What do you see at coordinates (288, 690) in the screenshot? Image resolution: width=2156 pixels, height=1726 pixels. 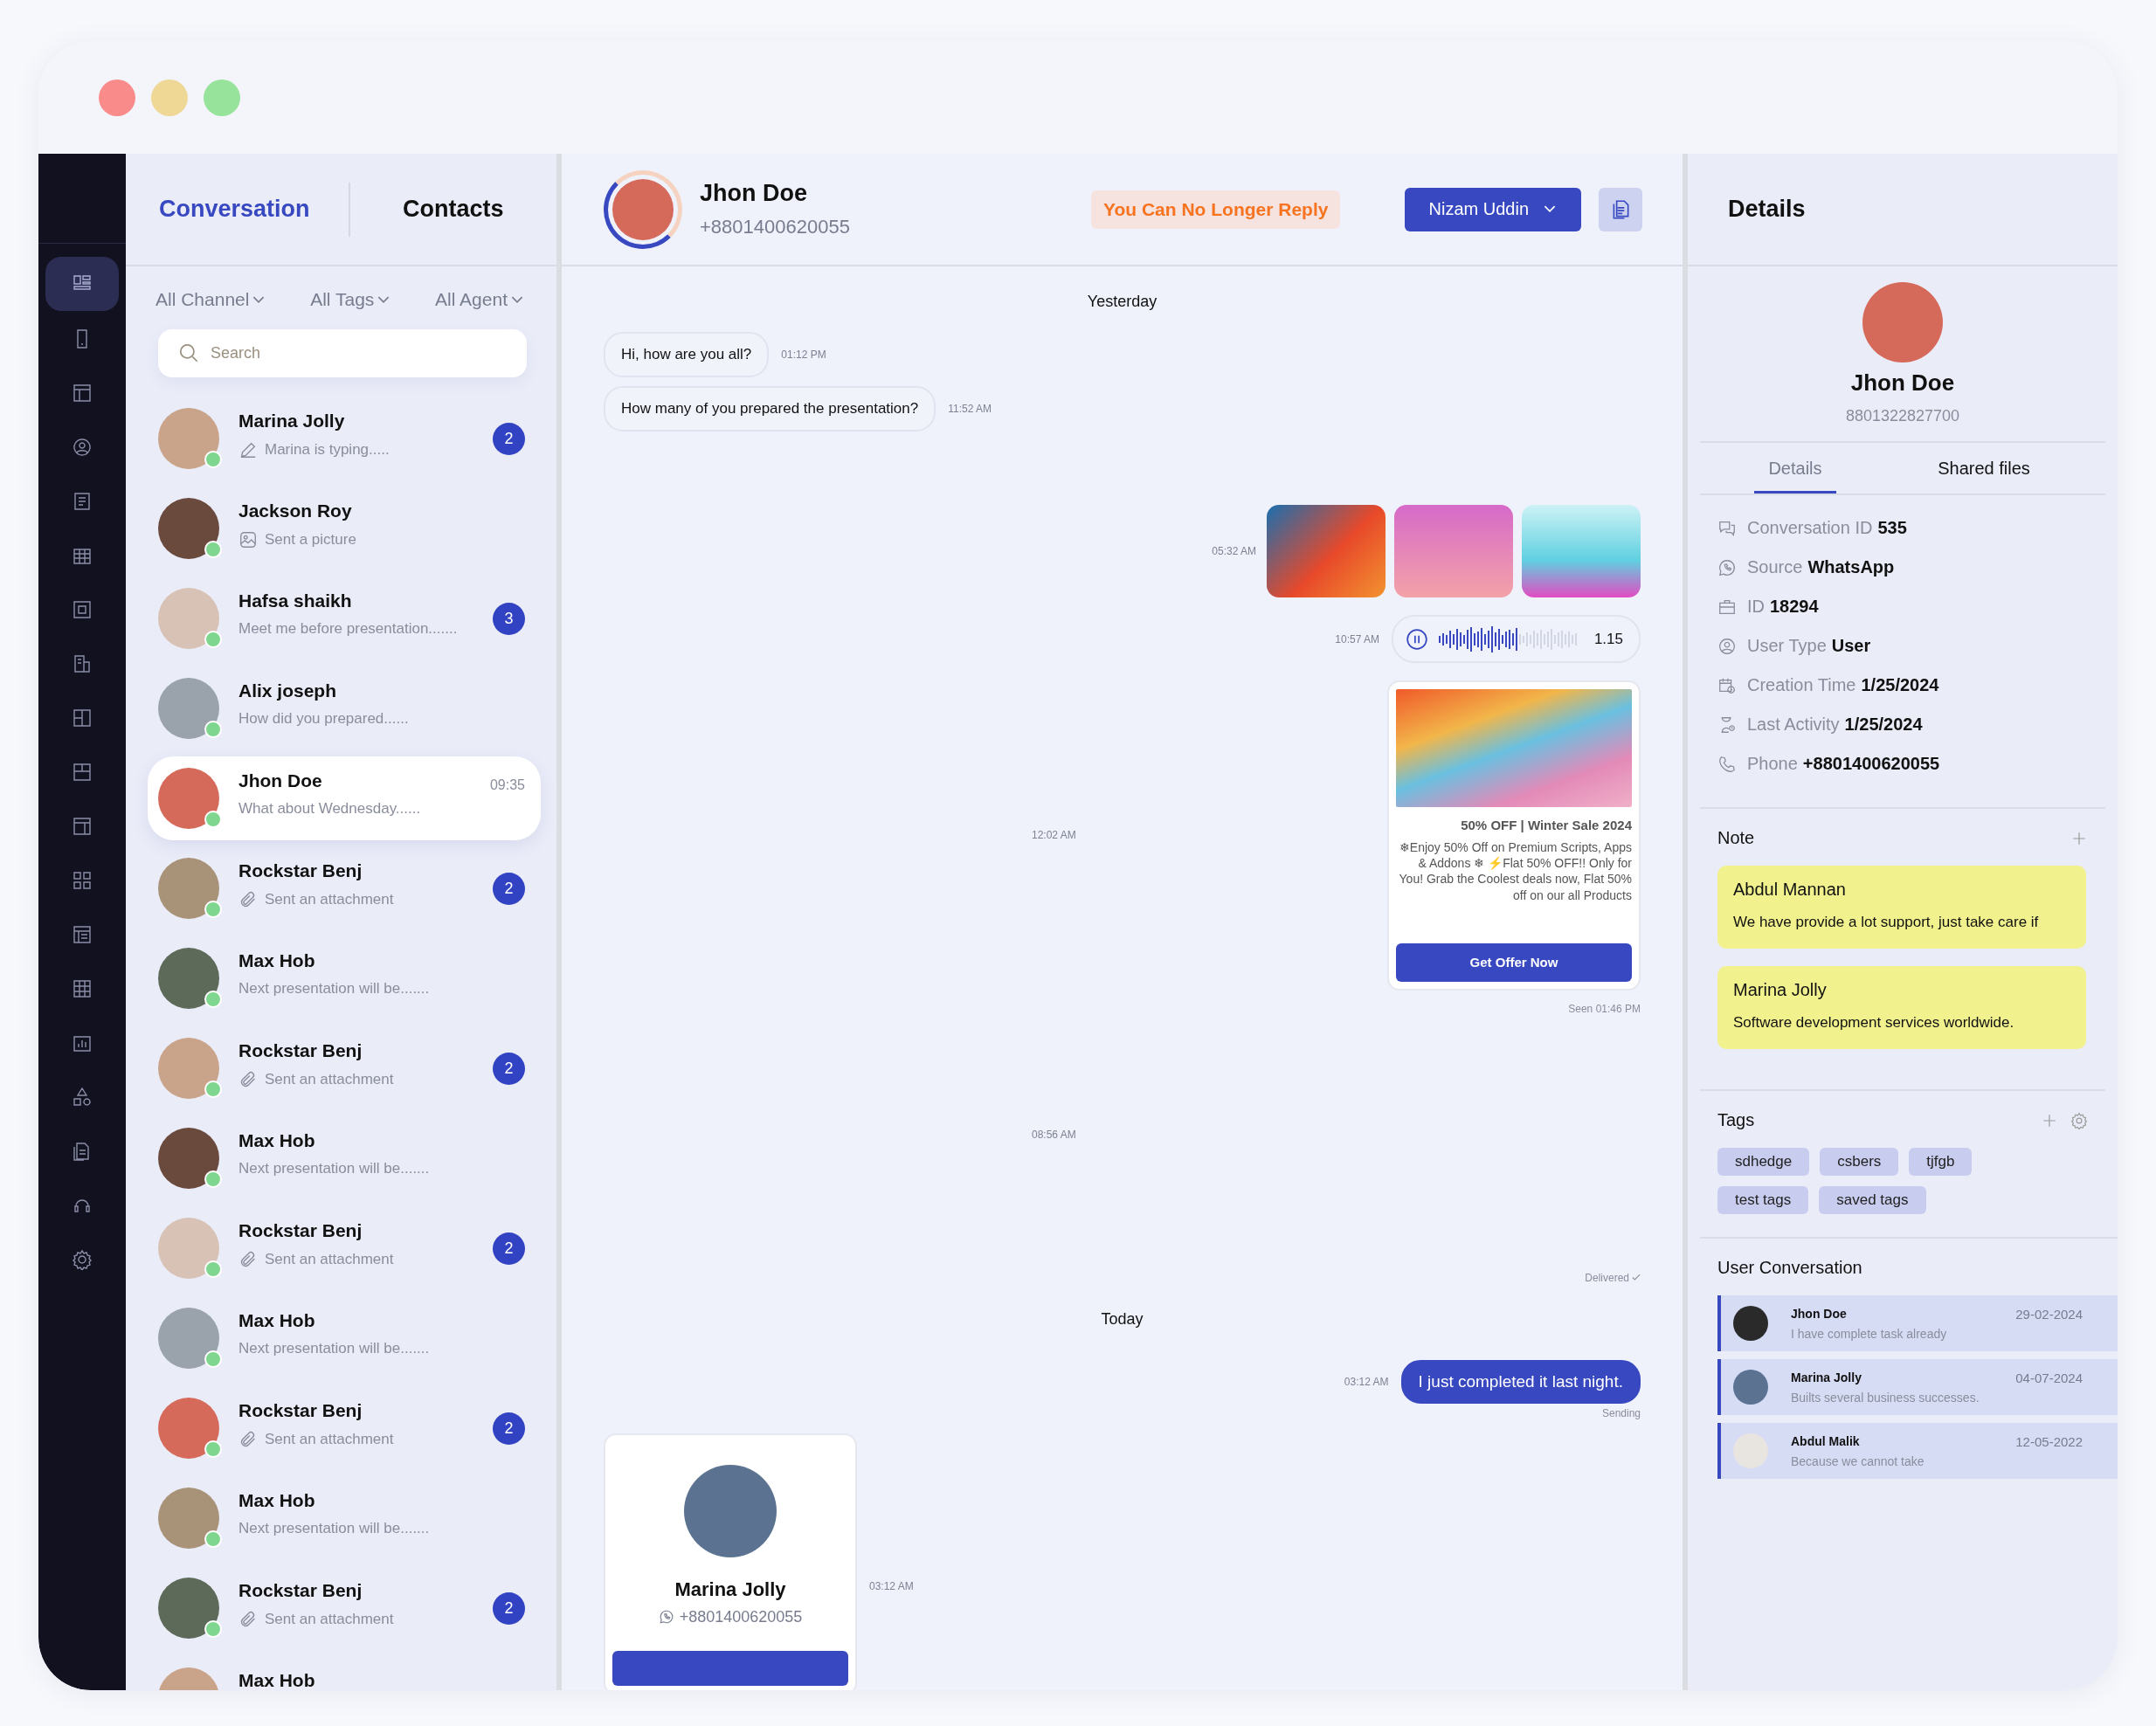 I see `contact-name: Alix joseph` at bounding box center [288, 690].